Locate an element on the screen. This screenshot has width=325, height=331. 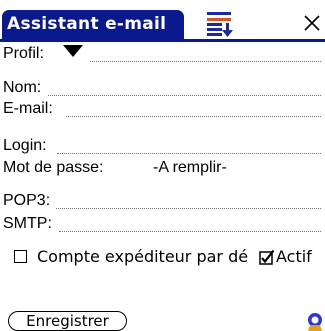
login-field is located at coordinates (189, 153).